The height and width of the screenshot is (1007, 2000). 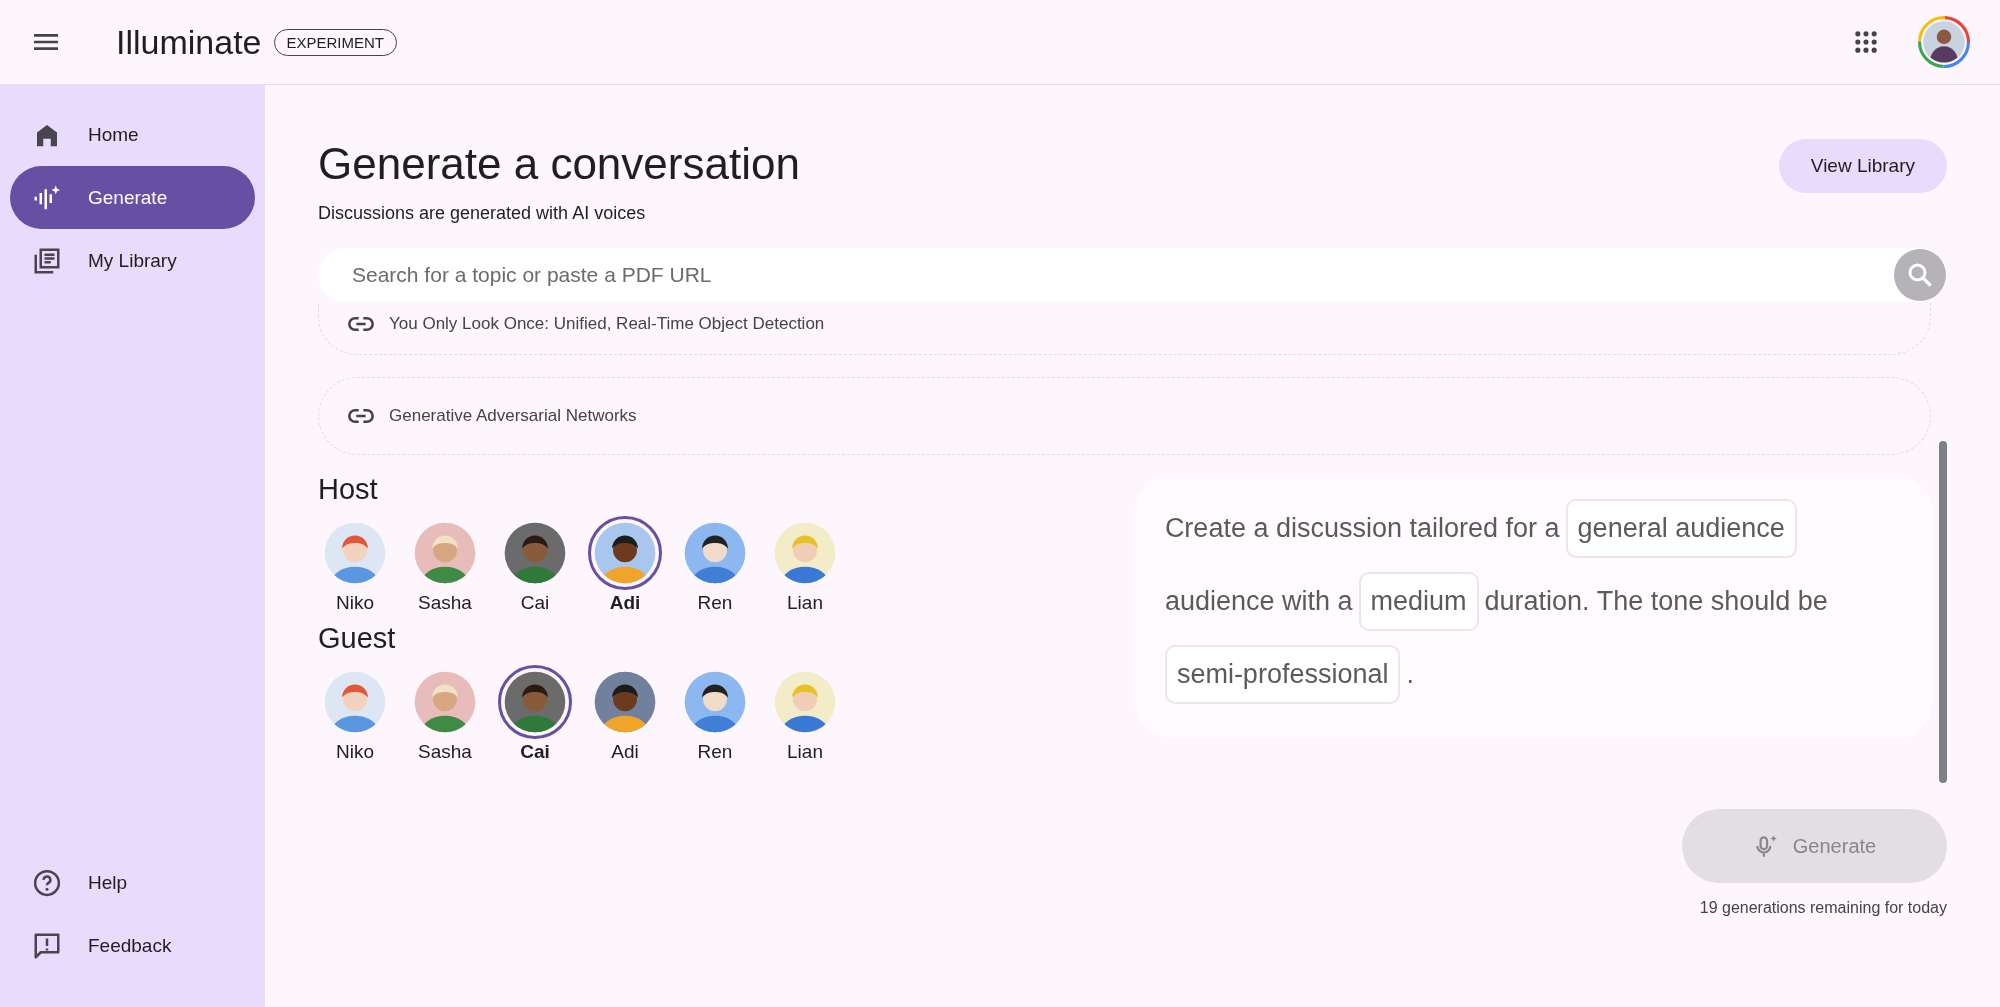 I want to click on remaining-count: 19 generations remaining for today, so click(x=1823, y=908).